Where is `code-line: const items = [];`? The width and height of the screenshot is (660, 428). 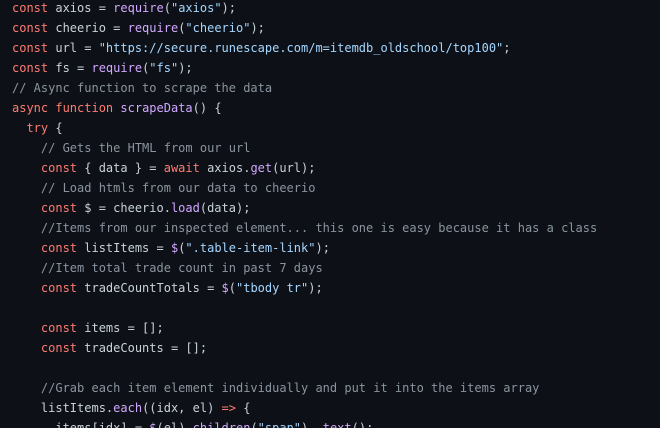
code-line: const items = []; is located at coordinates (88, 328).